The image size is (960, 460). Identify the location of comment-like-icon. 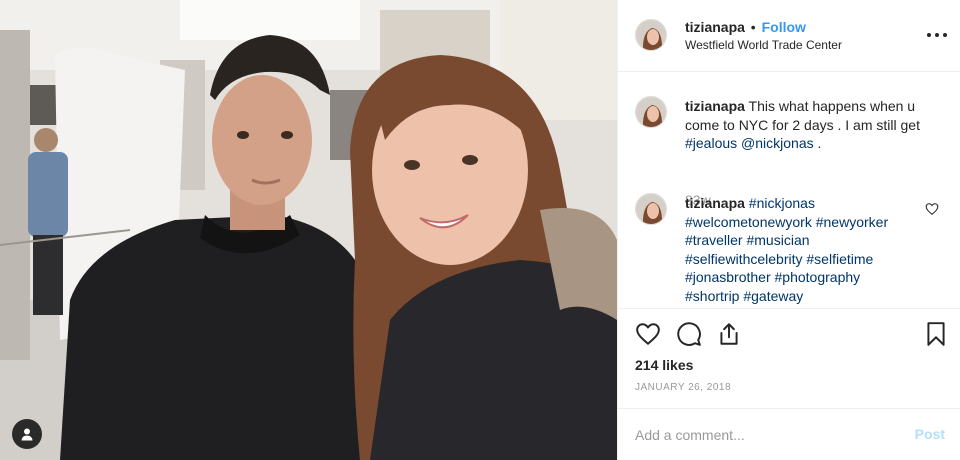
(932, 209).